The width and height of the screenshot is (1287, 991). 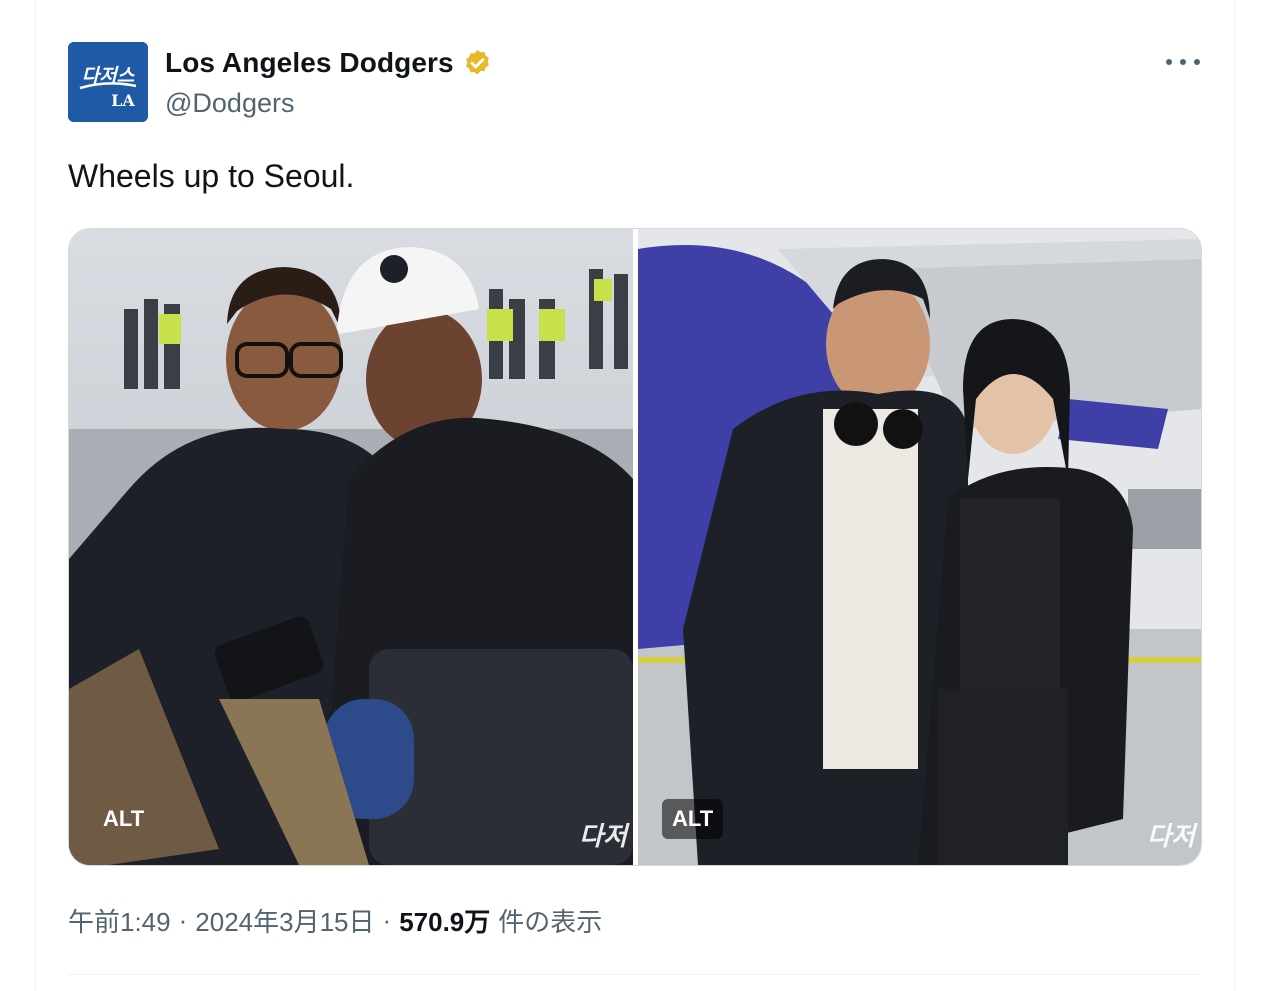 I want to click on views-label: 件の表示, so click(x=550, y=922).